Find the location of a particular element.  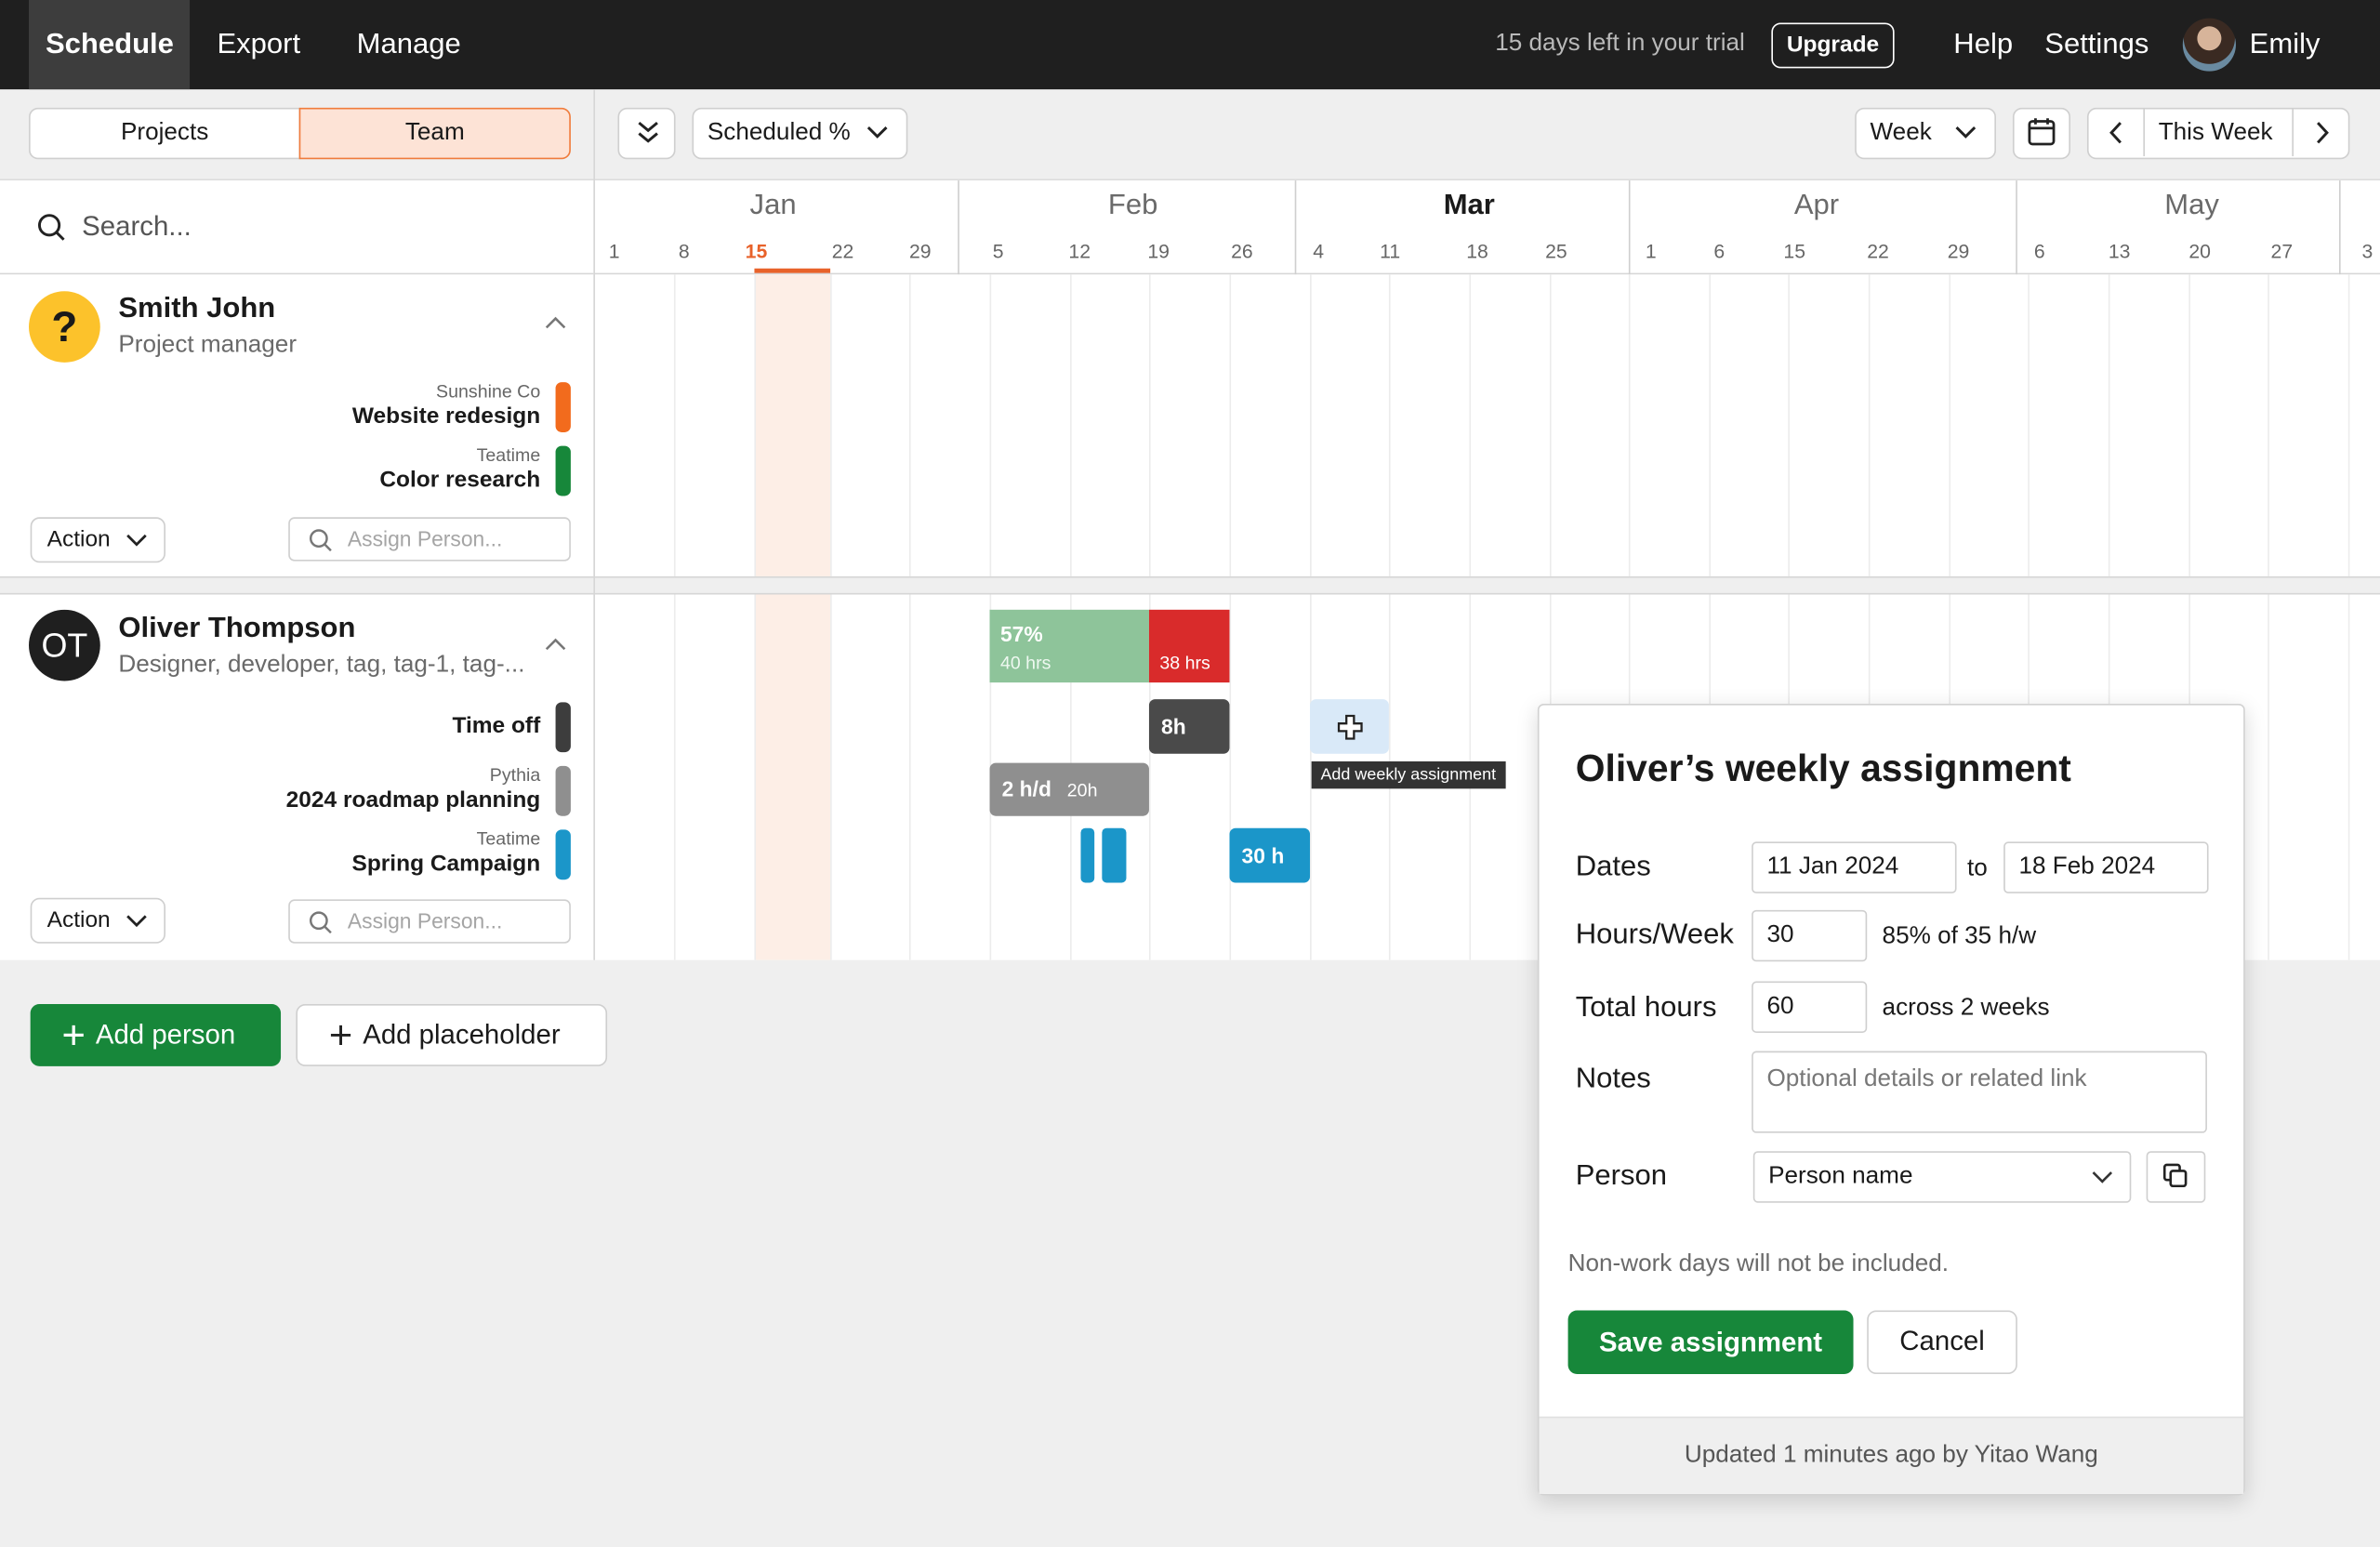

cancel-button: Cancel is located at coordinates (1942, 1342).